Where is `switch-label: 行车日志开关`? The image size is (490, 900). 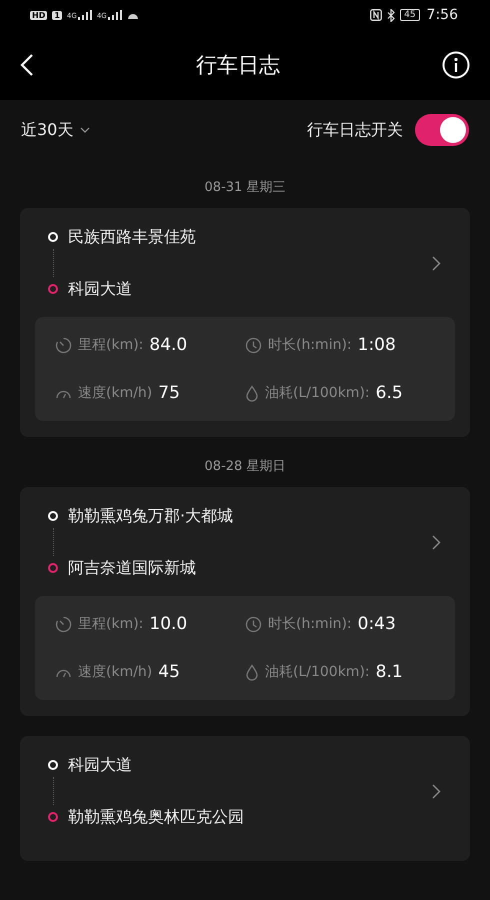 switch-label: 行车日志开关 is located at coordinates (355, 130).